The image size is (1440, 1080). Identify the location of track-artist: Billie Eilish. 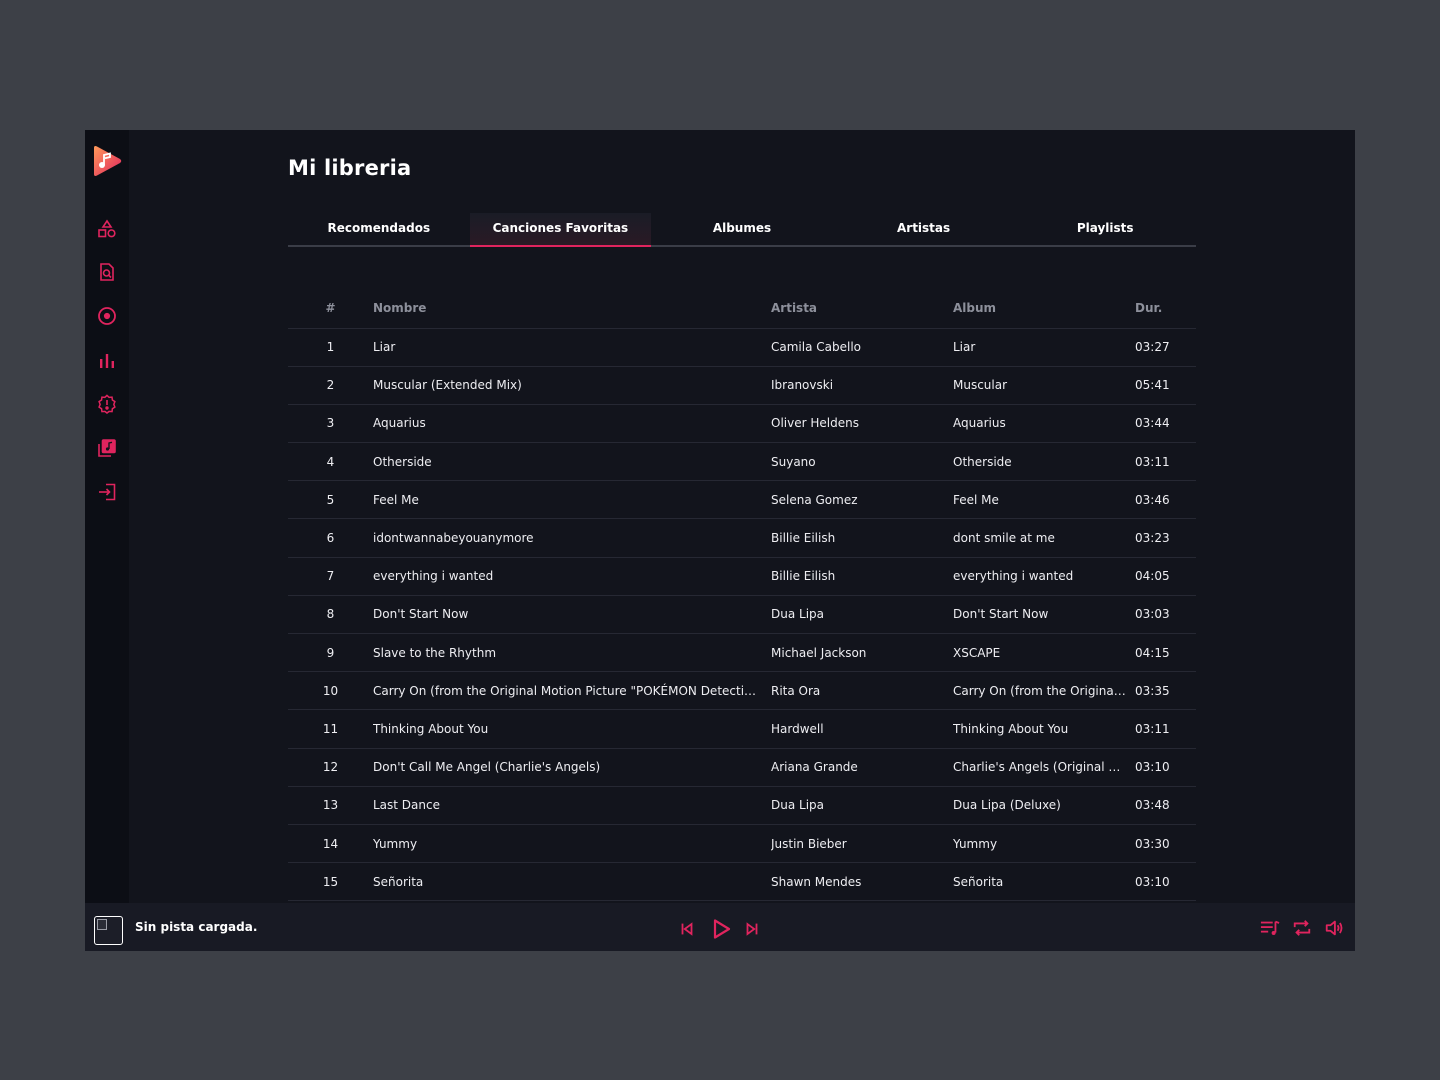
(862, 576).